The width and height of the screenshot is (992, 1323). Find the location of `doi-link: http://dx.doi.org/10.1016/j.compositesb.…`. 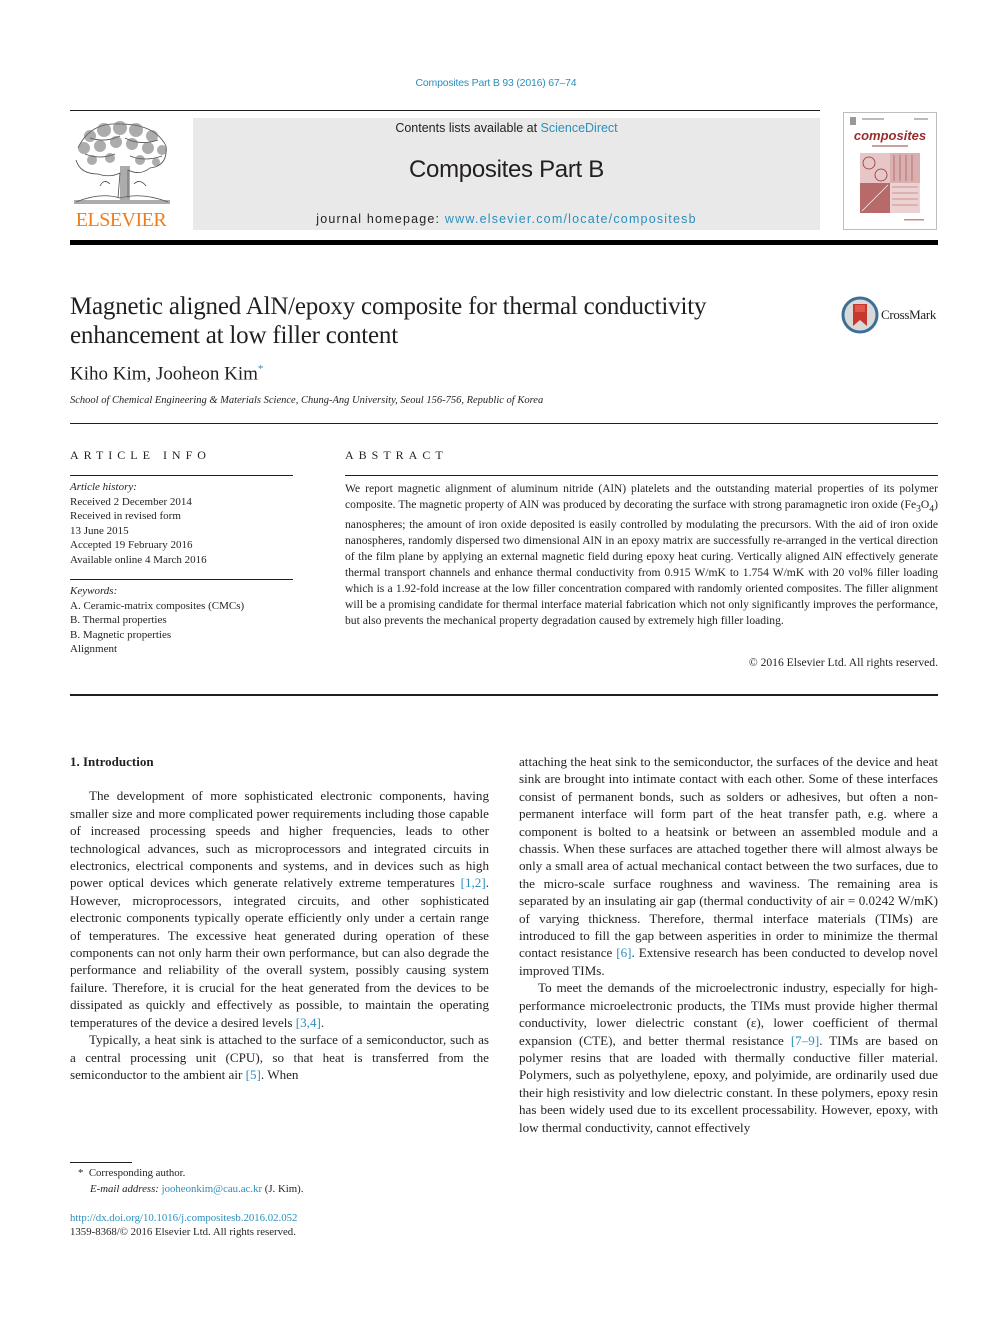

doi-link: http://dx.doi.org/10.1016/j.compositesb.… is located at coordinates (183, 1218).